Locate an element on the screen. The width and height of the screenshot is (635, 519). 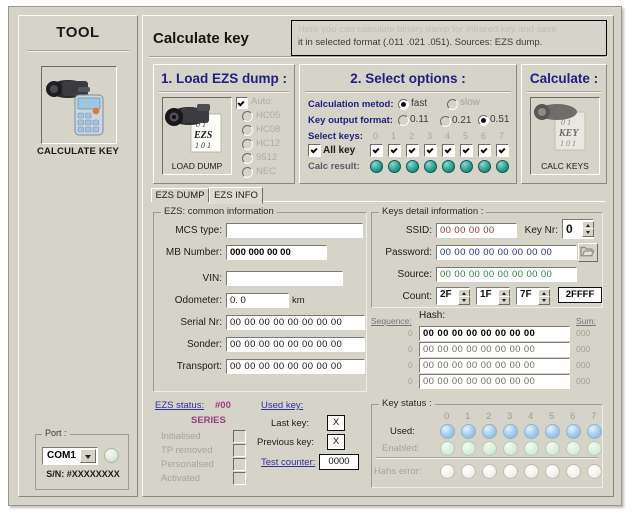
ssid-label: SSID: is located at coordinates (418, 230).